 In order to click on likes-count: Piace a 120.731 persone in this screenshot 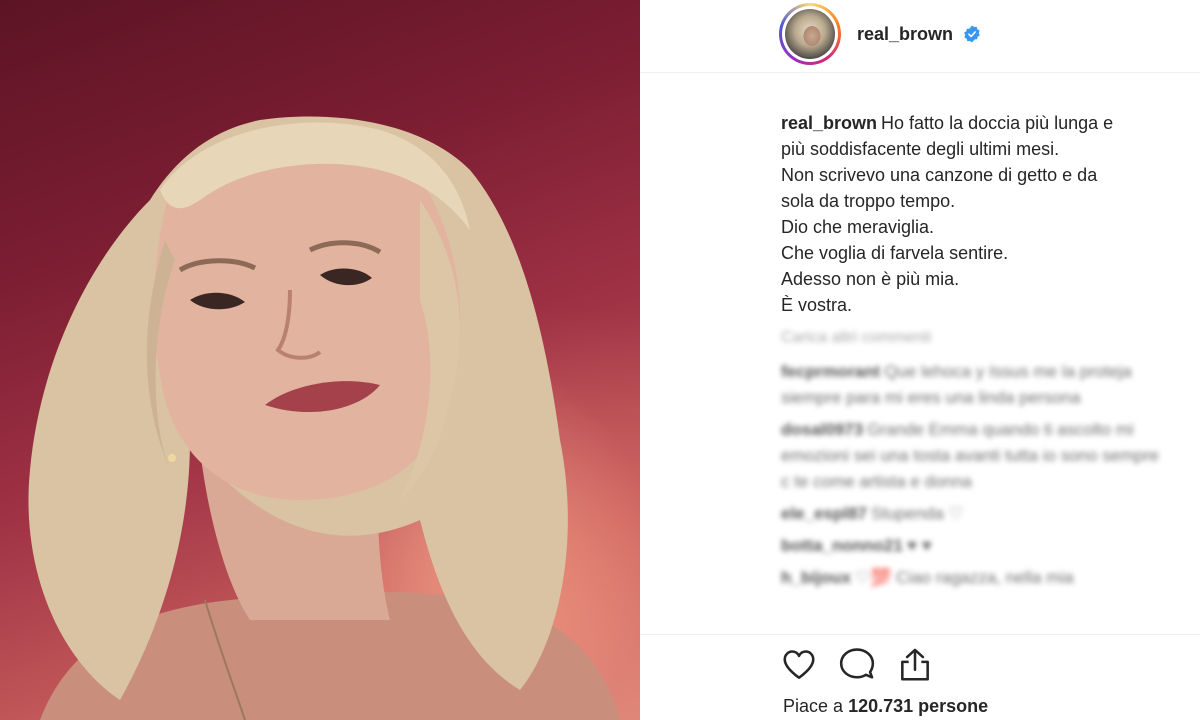, I will do `click(885, 706)`.